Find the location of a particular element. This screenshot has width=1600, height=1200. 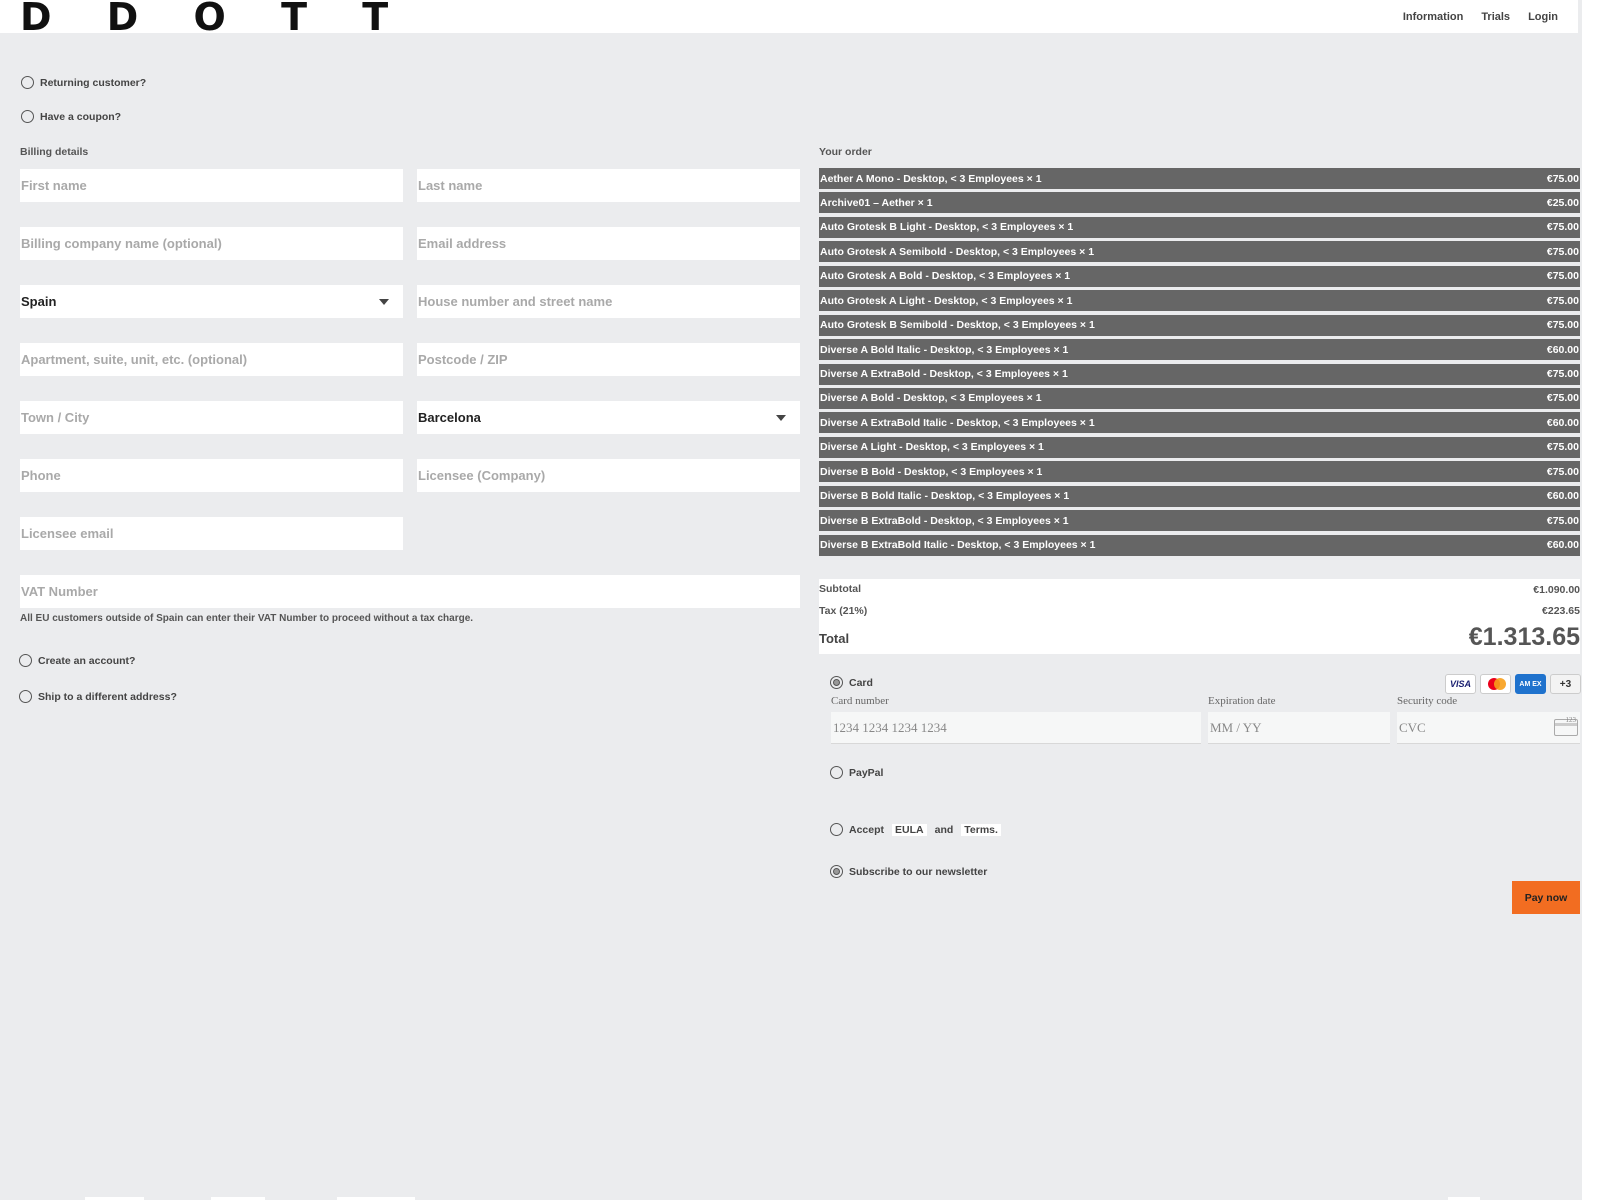

postcode-field: Postcode / ZIP is located at coordinates (608, 359).